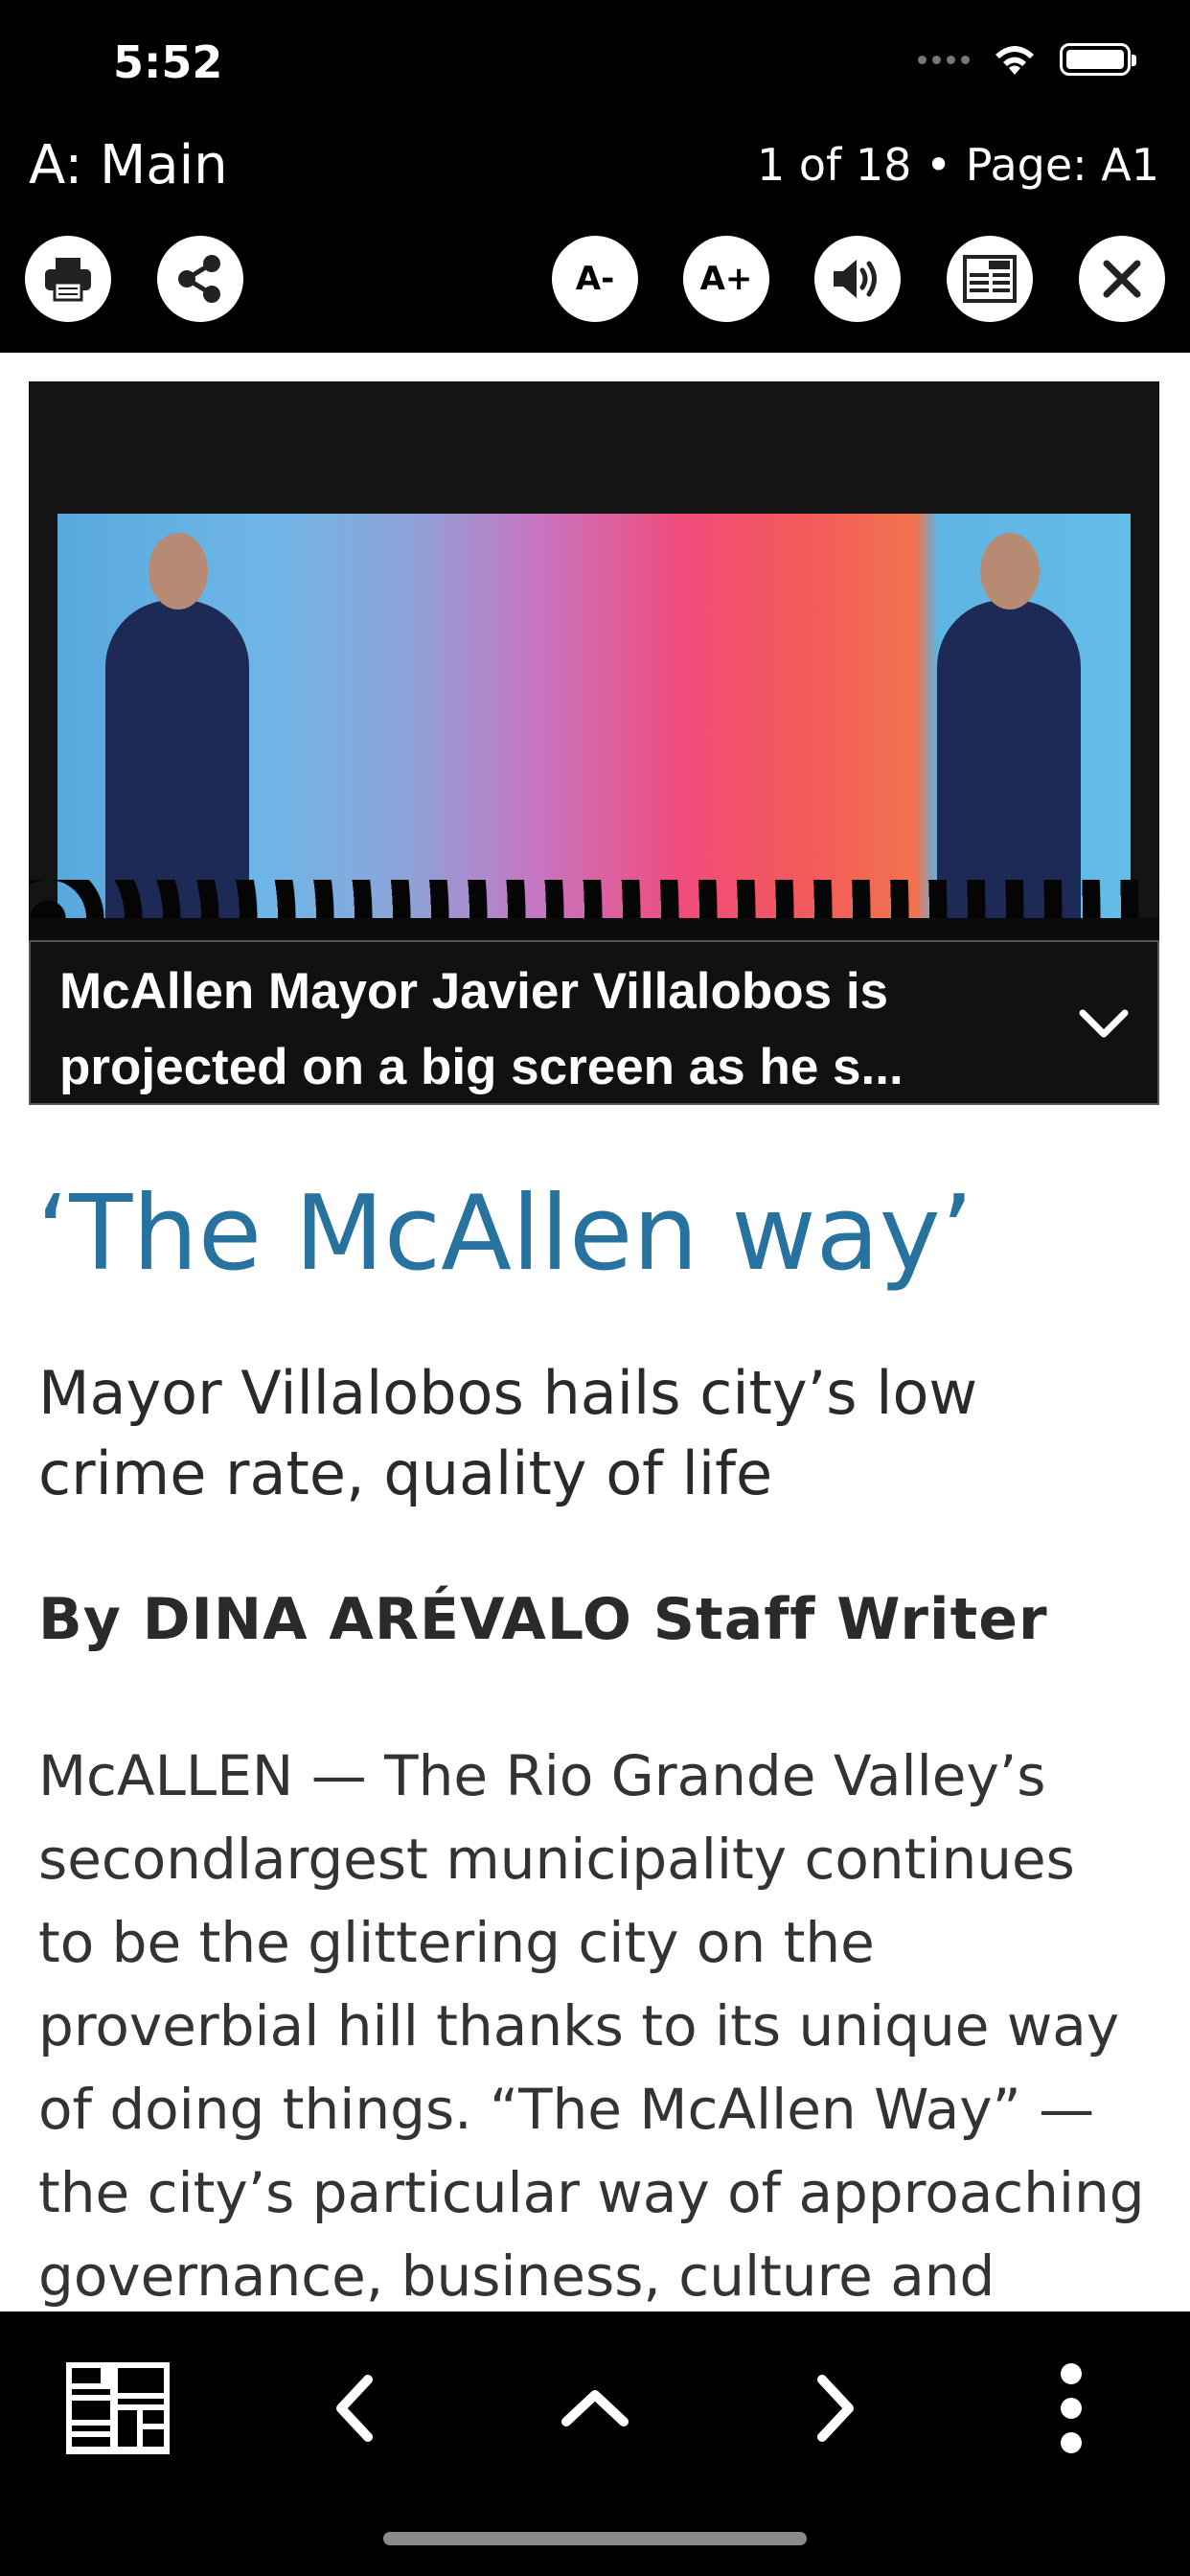  Describe the element at coordinates (958, 165) in the screenshot. I see `page-info: 1 of 18 • Page: A1` at that location.